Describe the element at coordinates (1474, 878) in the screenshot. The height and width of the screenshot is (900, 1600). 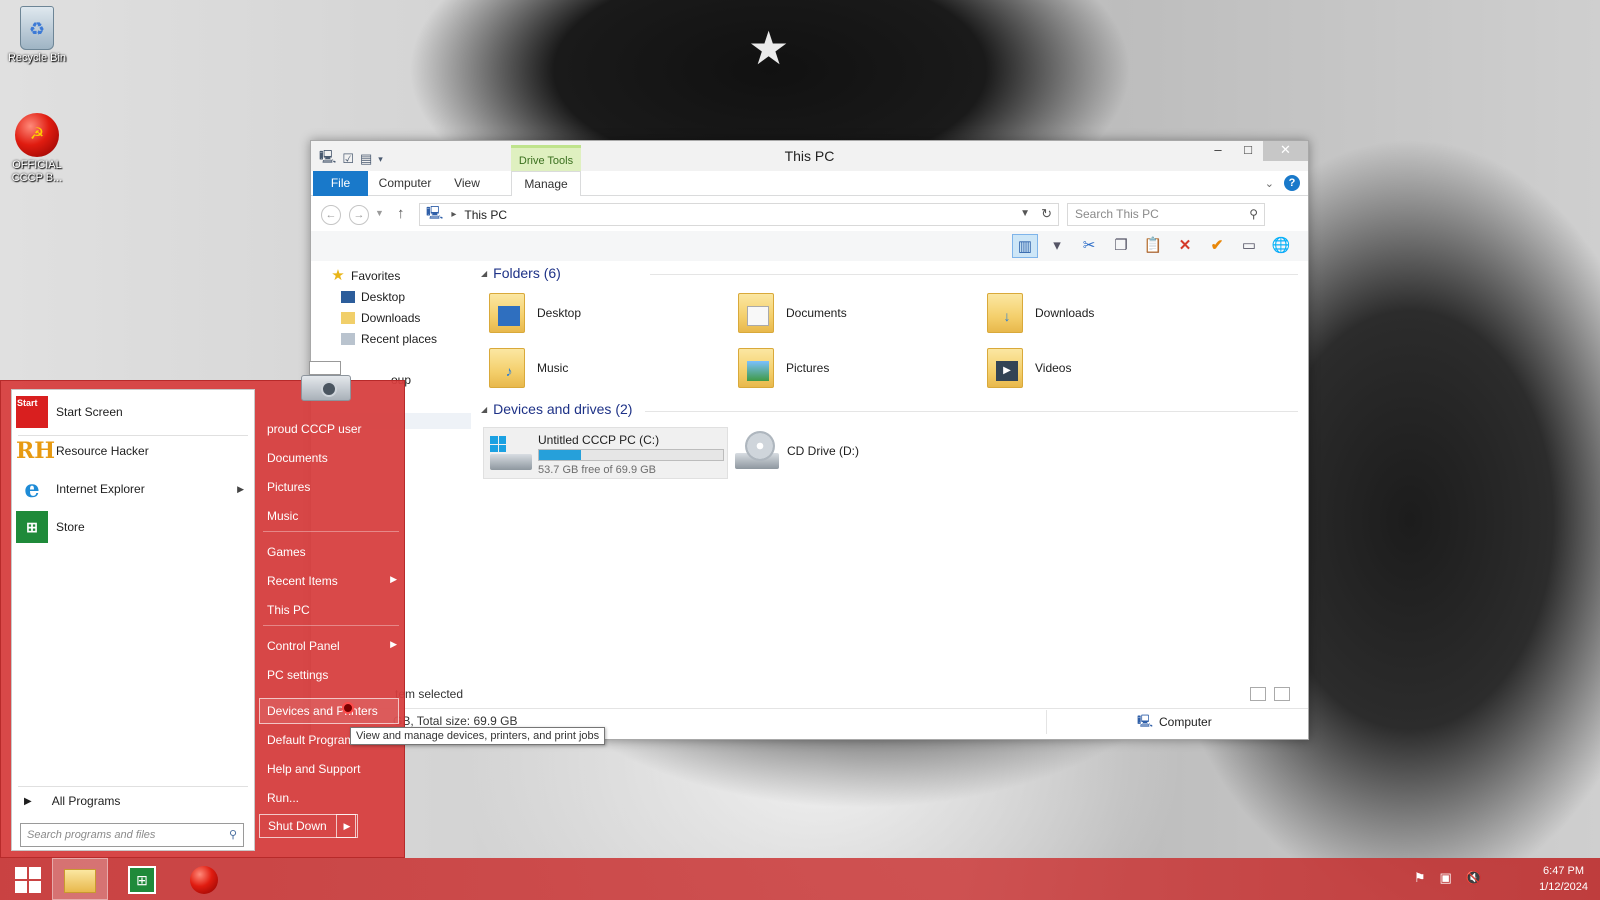
I see `volume-muted-icon: 🔇` at that location.